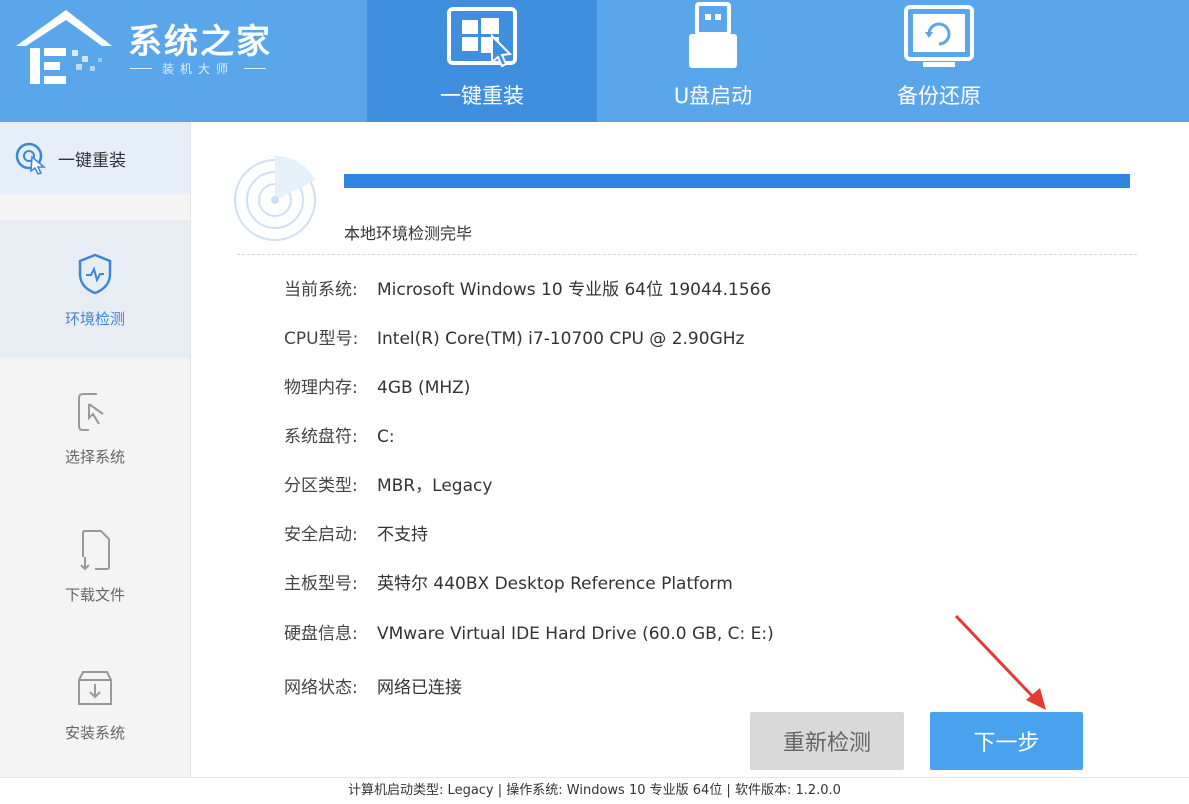 The height and width of the screenshot is (804, 1189). What do you see at coordinates (402, 535) in the screenshot?
I see `info-value: 不支持` at bounding box center [402, 535].